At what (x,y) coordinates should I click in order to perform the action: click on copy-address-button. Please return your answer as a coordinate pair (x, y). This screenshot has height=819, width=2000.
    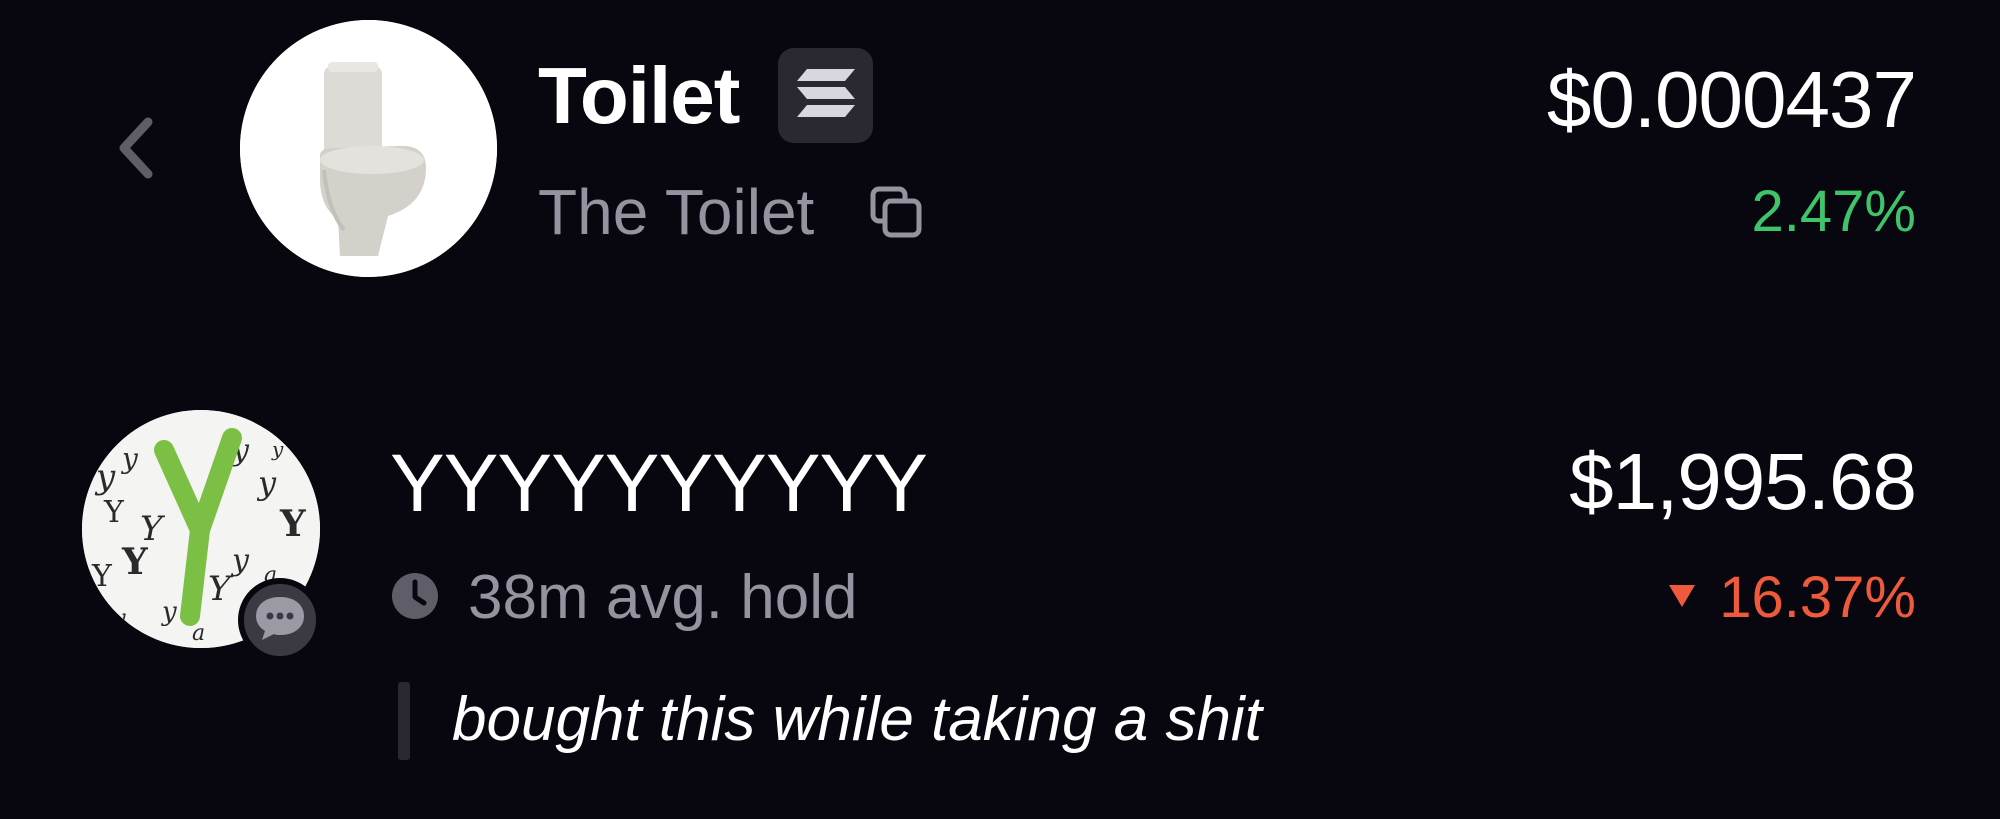
    Looking at the image, I should click on (896, 214).